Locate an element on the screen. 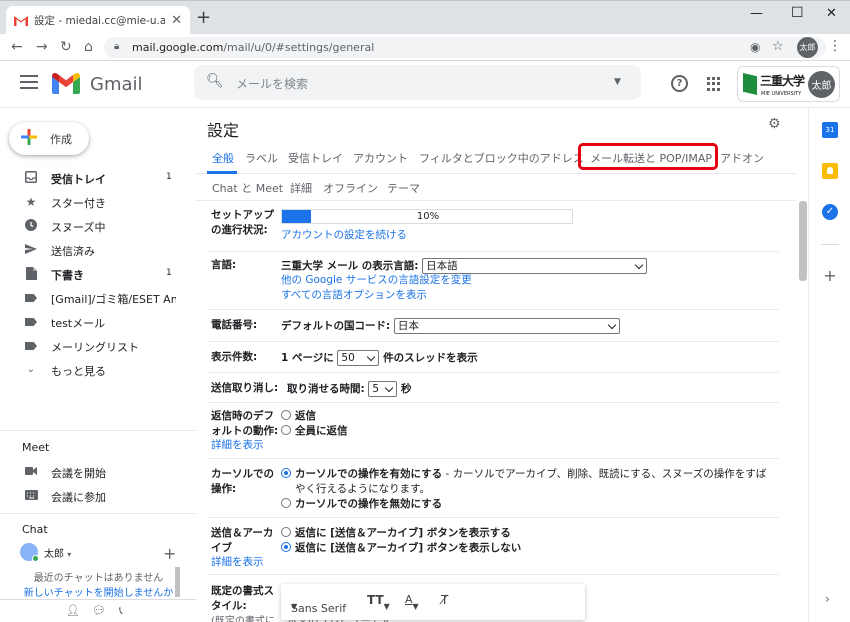 The height and width of the screenshot is (622, 850). back-icon: ← is located at coordinates (17, 47).